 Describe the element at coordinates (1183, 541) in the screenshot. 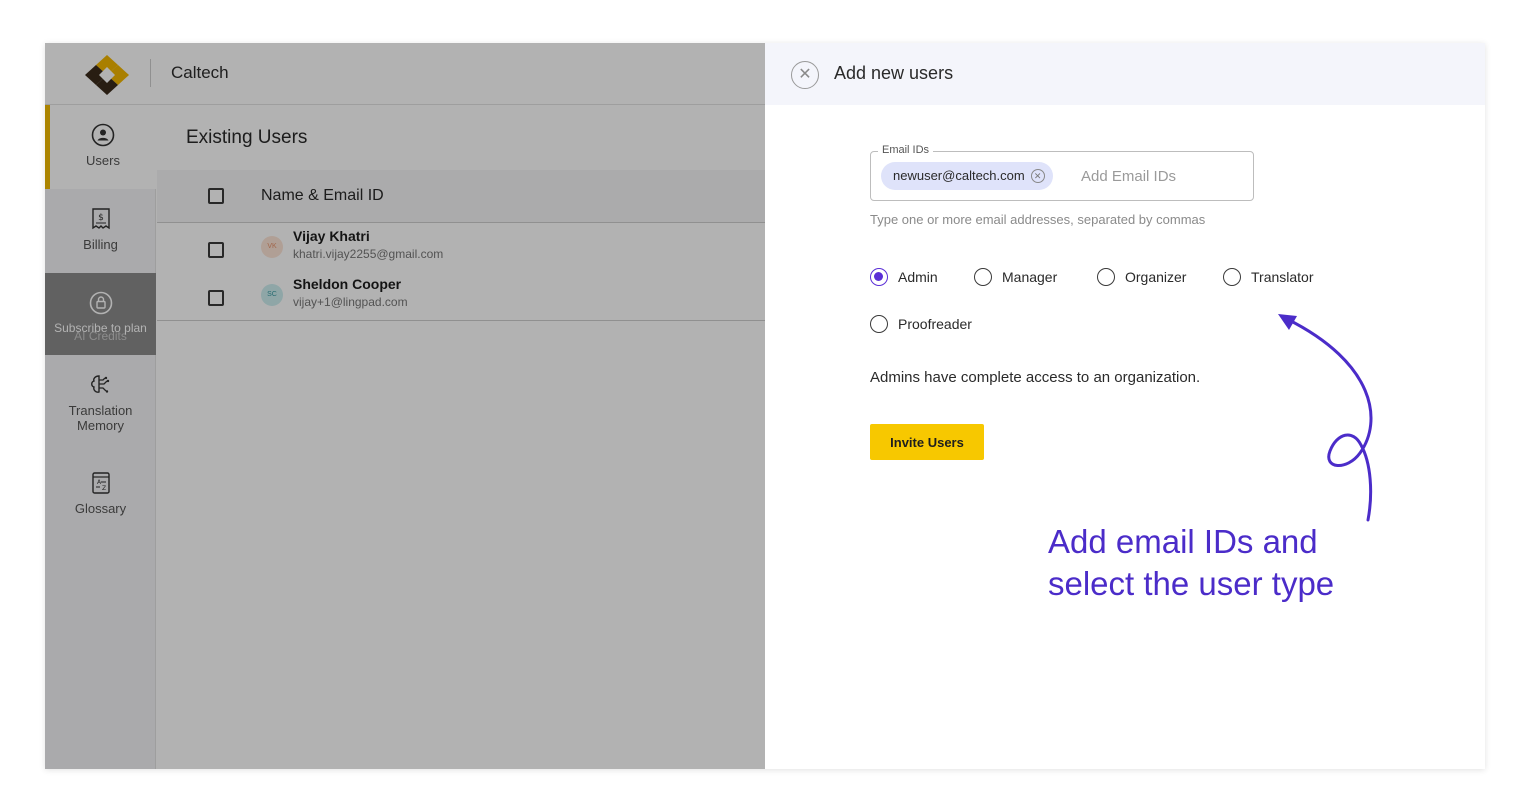

I see `annotation-line-1: Add email IDs and` at that location.